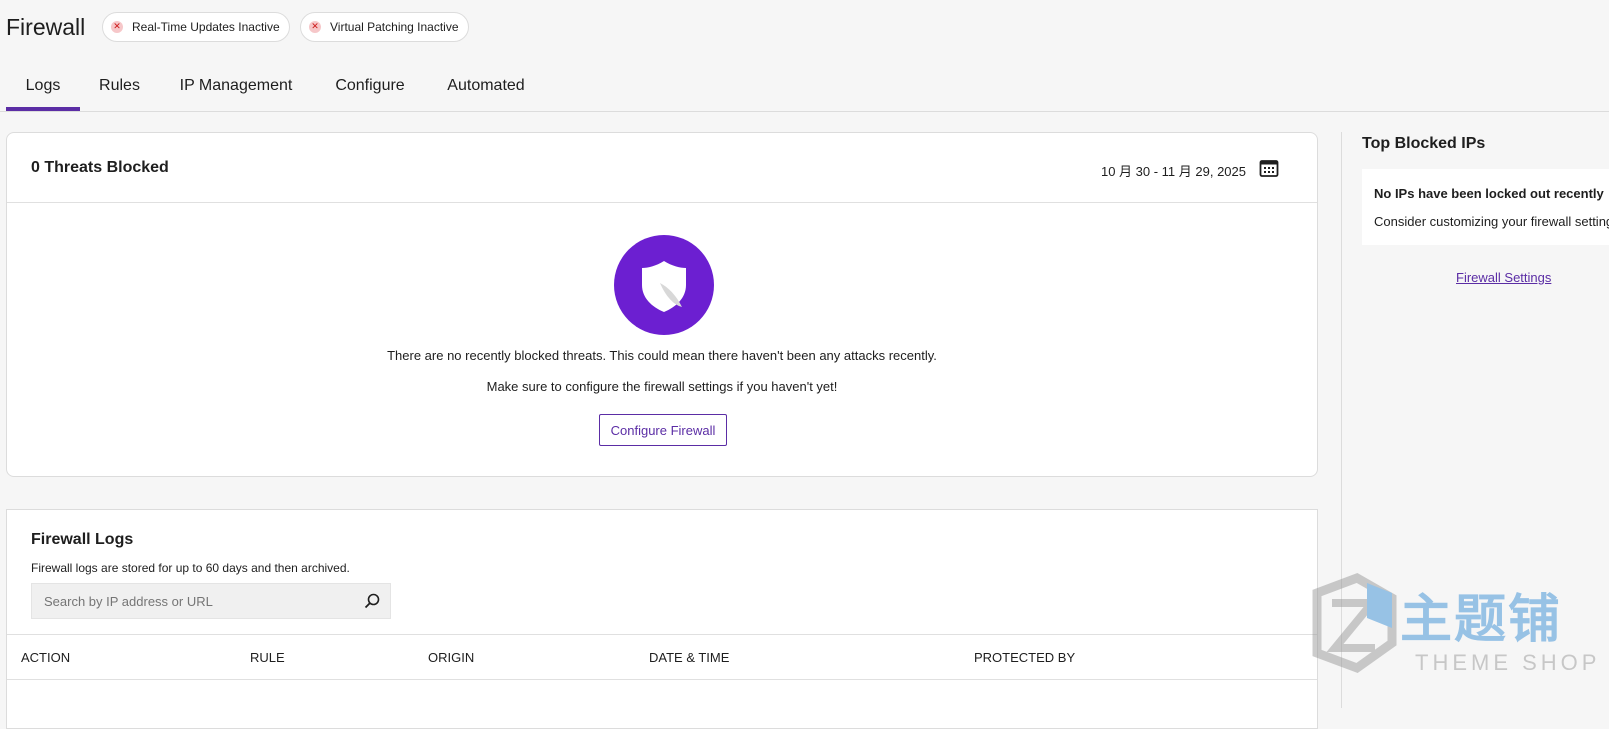 The image size is (1609, 729). I want to click on watermark-logo, so click(1354, 623).